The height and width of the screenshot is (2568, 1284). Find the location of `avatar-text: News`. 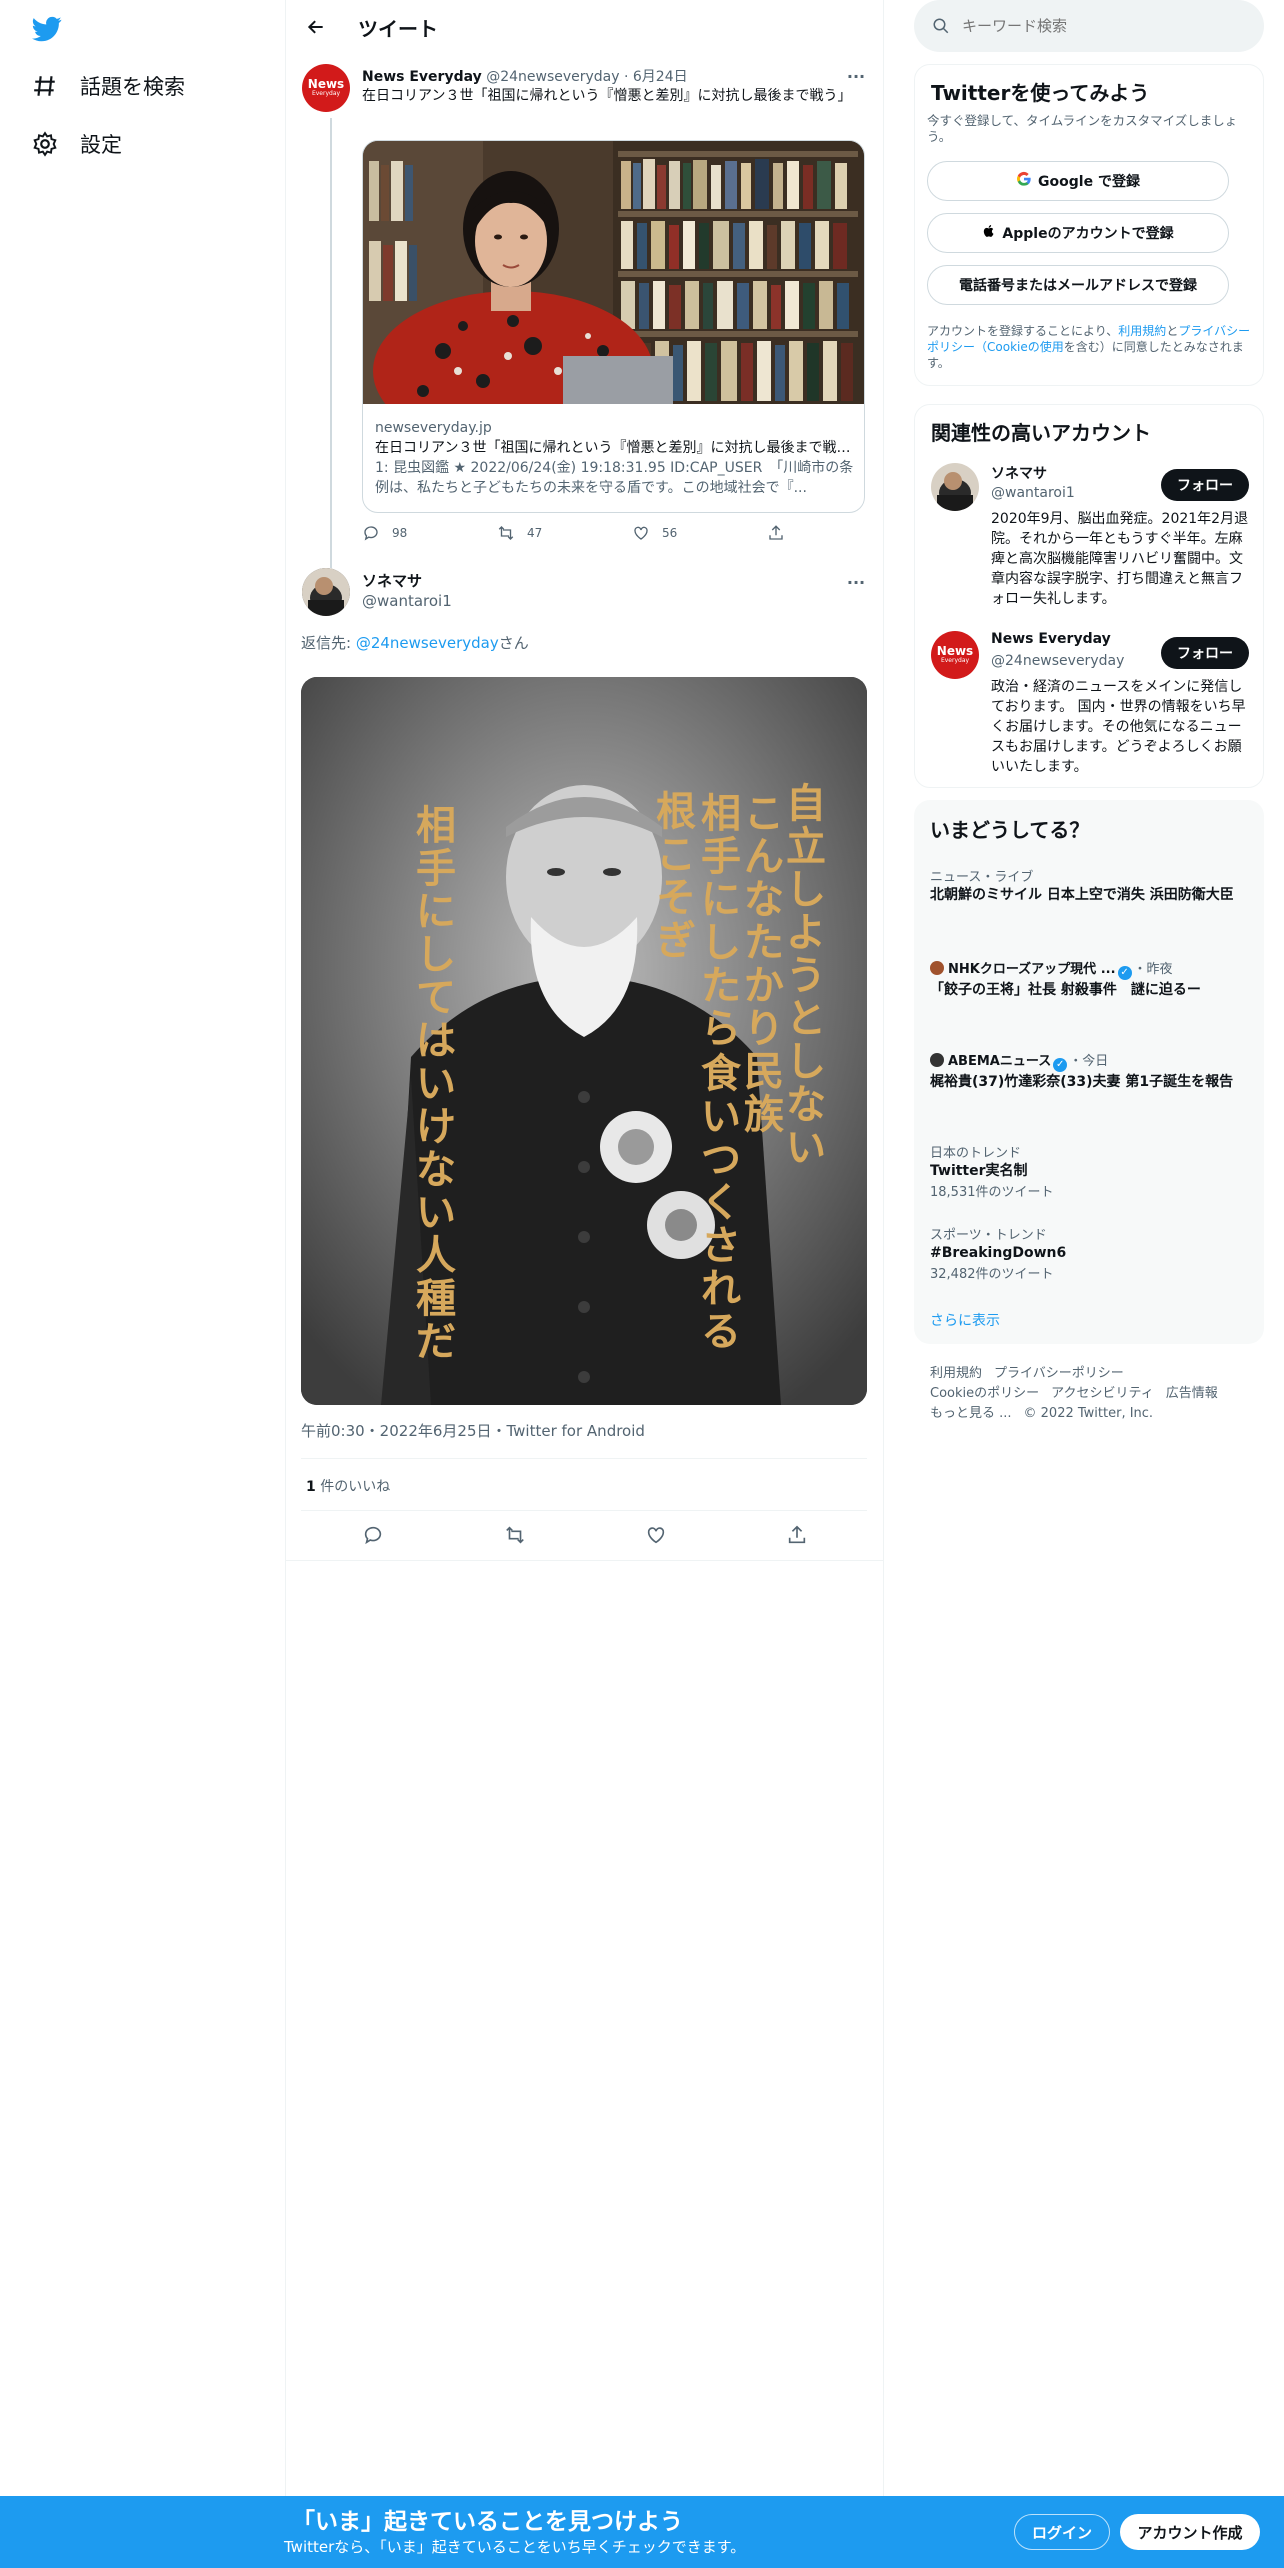

avatar-text: News is located at coordinates (326, 84).